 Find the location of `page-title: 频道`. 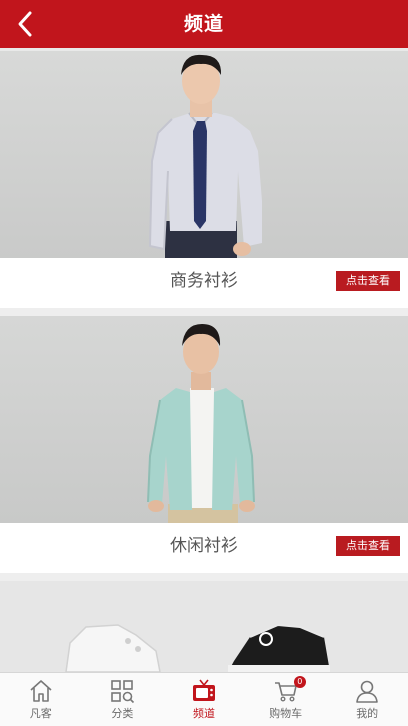

page-title: 频道 is located at coordinates (203, 24).